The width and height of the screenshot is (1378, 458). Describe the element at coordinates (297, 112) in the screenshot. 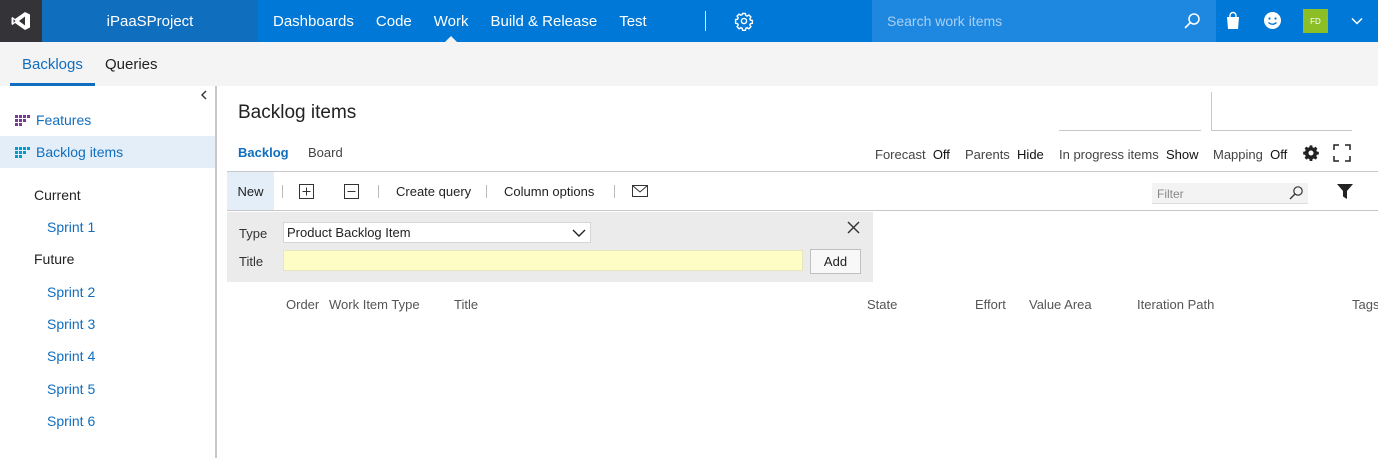

I see `page-title: Backlog items` at that location.